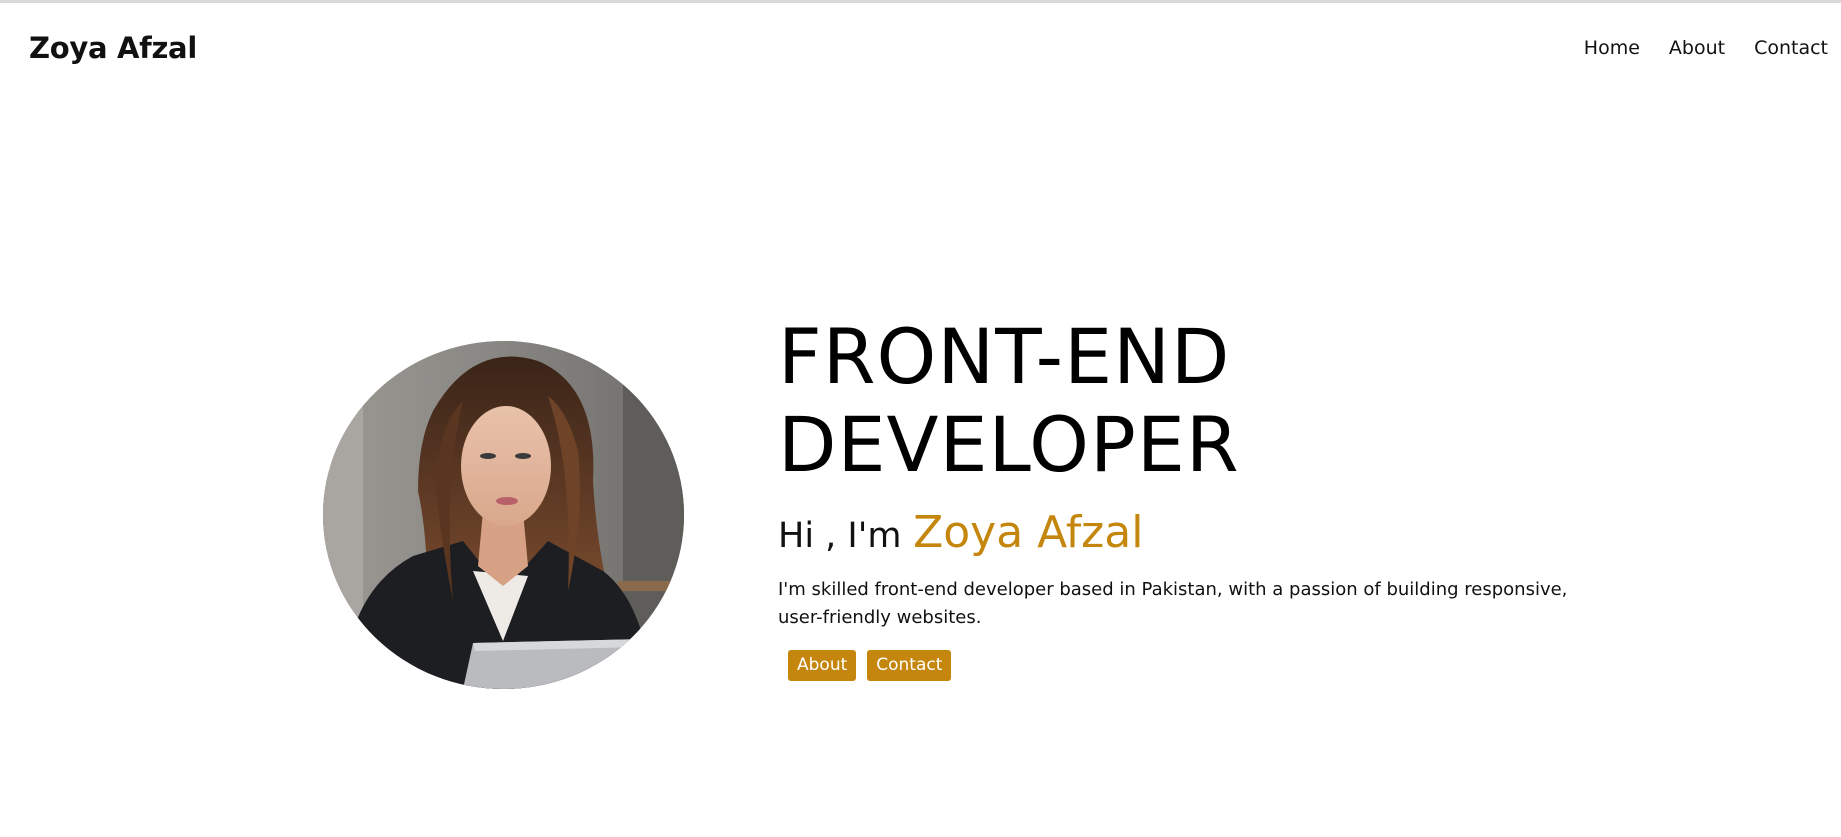 Image resolution: width=1841 pixels, height=837 pixels. What do you see at coordinates (1004, 356) in the screenshot?
I see `hero-title-line1: FRONT-END` at bounding box center [1004, 356].